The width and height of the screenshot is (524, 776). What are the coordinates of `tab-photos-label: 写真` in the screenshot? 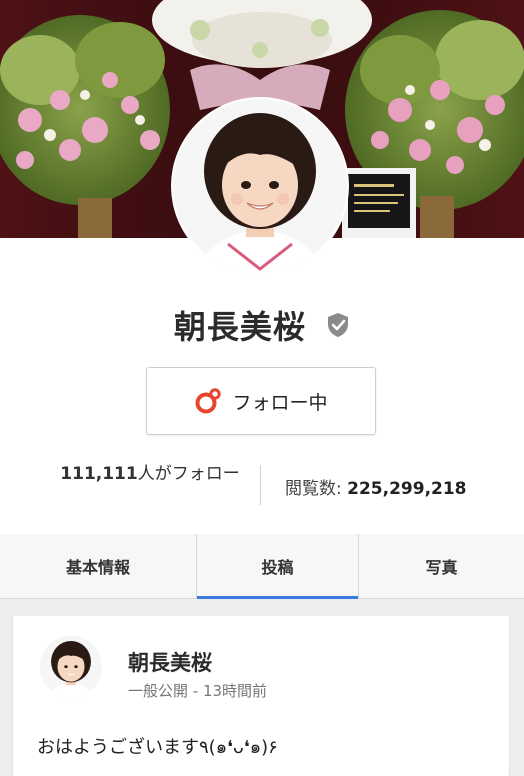 It's located at (441, 567).